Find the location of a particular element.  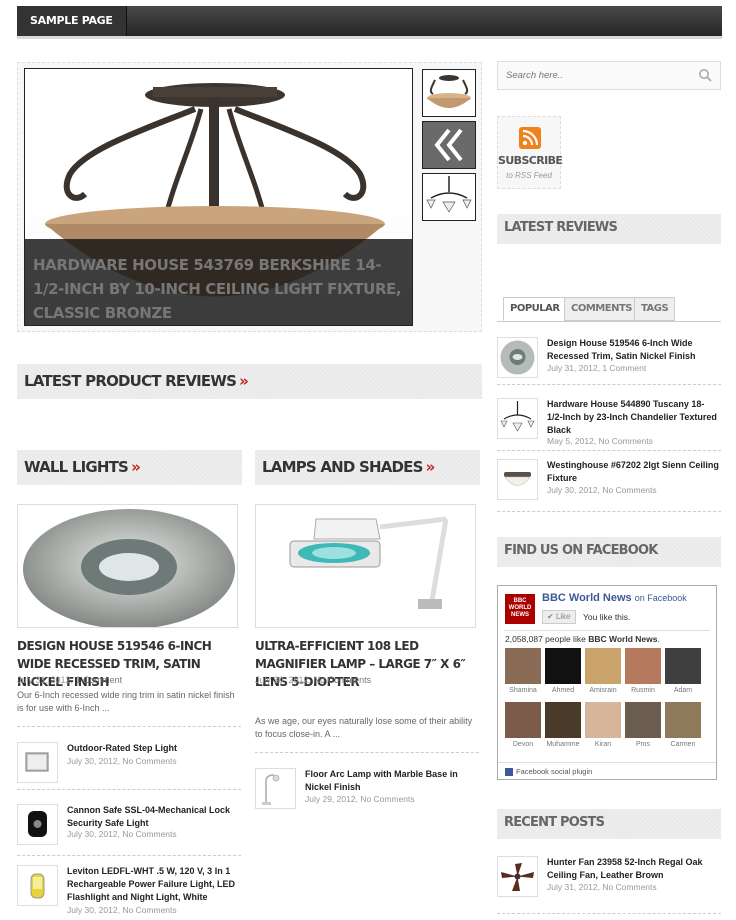

fb-social-plugin: Facebook social plugin is located at coordinates (548, 772).